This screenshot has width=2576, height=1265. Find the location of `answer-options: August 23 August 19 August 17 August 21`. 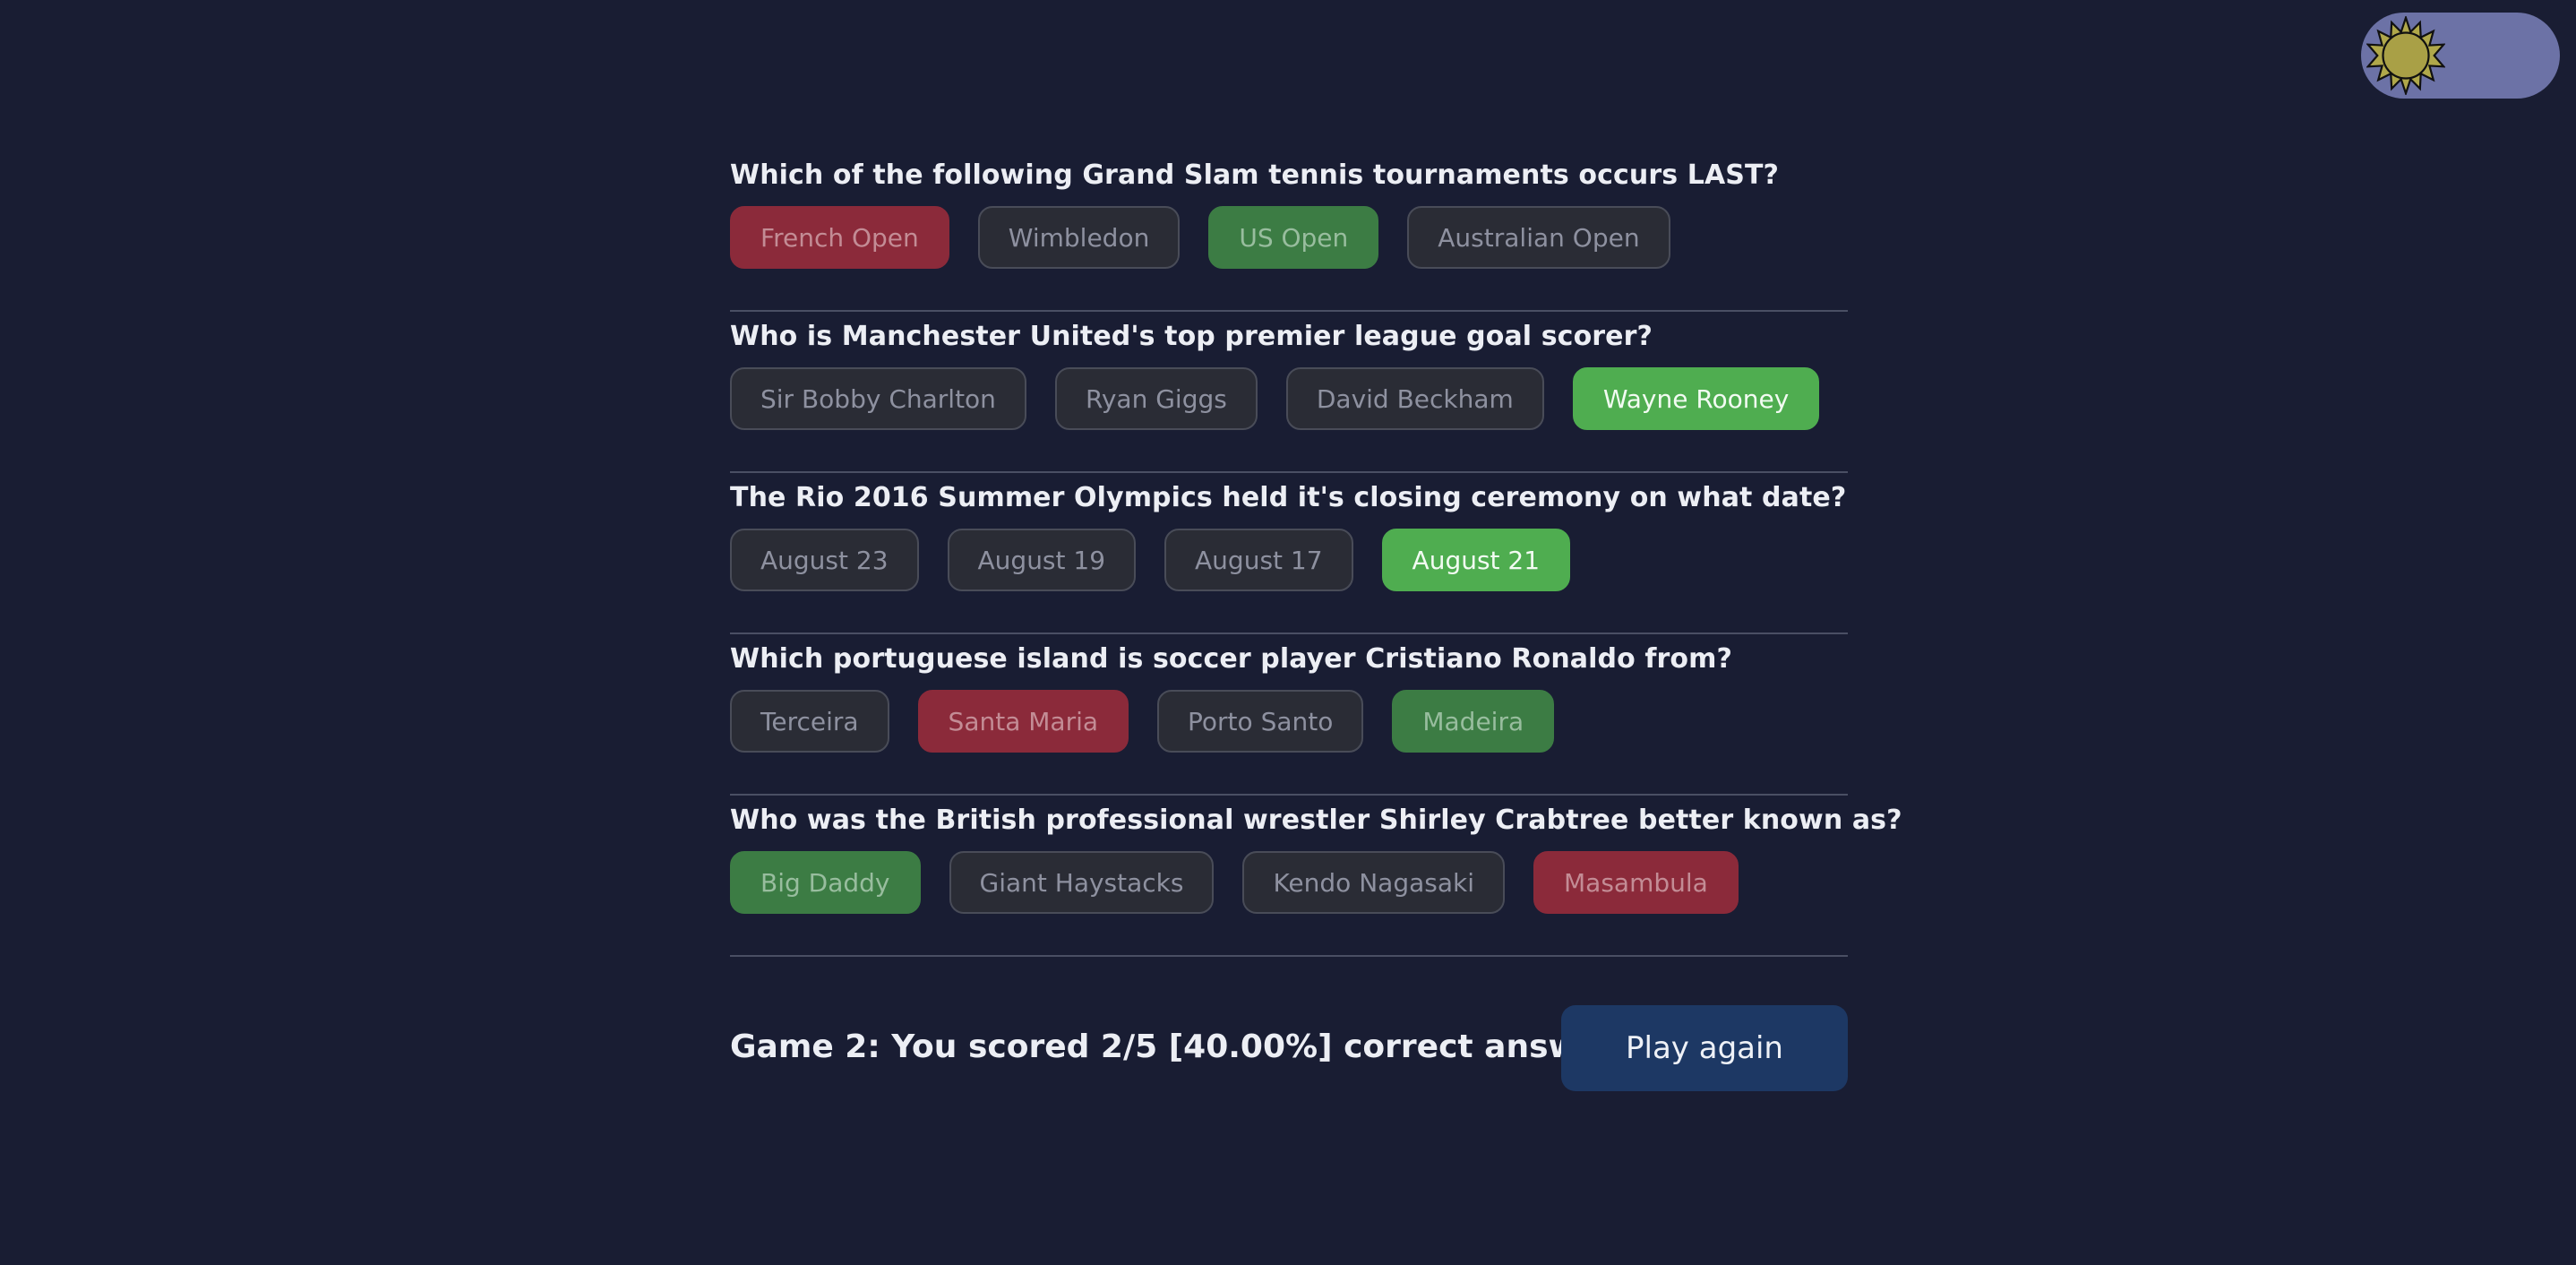

answer-options: August 23 August 19 August 17 August 21 is located at coordinates (1150, 560).